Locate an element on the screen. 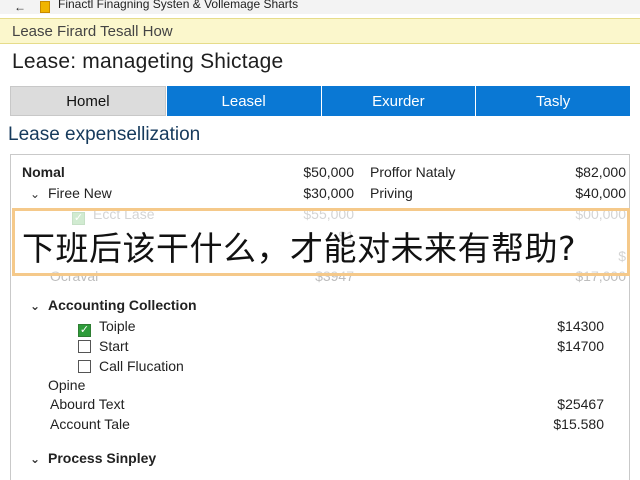 The image size is (640, 480). row-account-tale-amount: $15.580 is located at coordinates (578, 424).